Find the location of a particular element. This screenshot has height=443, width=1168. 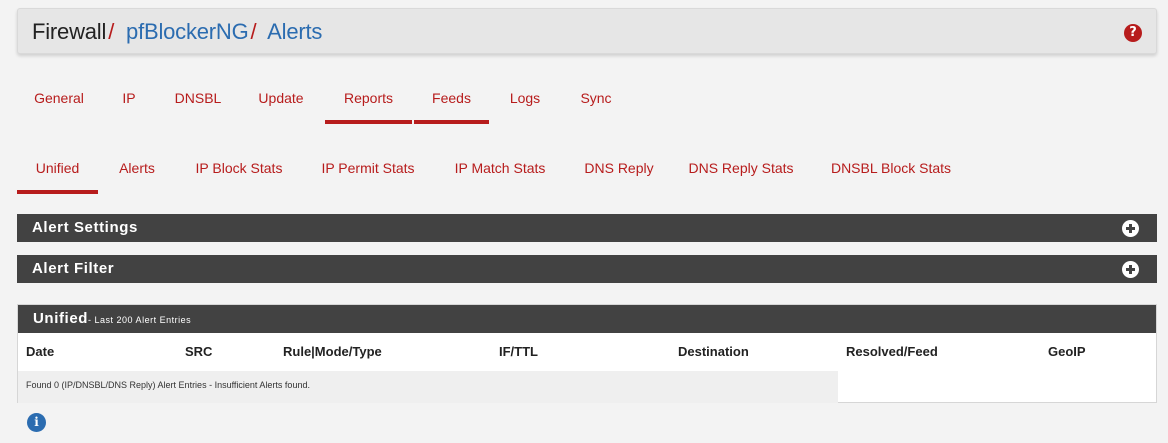

unified-title: Unified- Last 200 Alert Entries is located at coordinates (112, 318).